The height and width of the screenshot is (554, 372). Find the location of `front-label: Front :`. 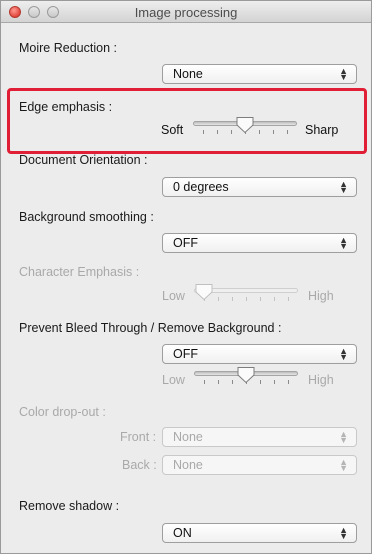

front-label: Front : is located at coordinates (138, 437).